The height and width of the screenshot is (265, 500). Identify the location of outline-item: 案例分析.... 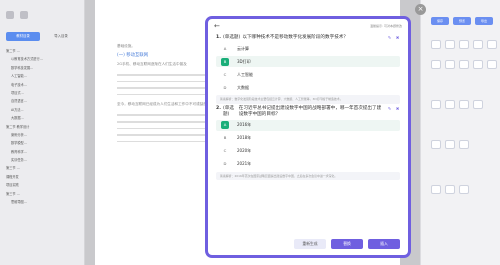
(42, 135).